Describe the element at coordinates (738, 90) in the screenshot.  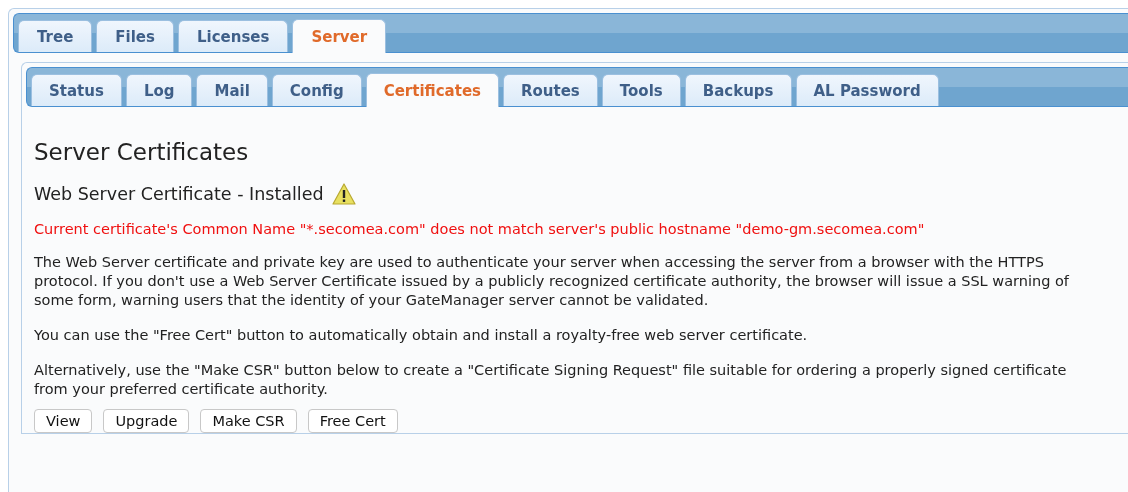
I see `tab: Backups` at that location.